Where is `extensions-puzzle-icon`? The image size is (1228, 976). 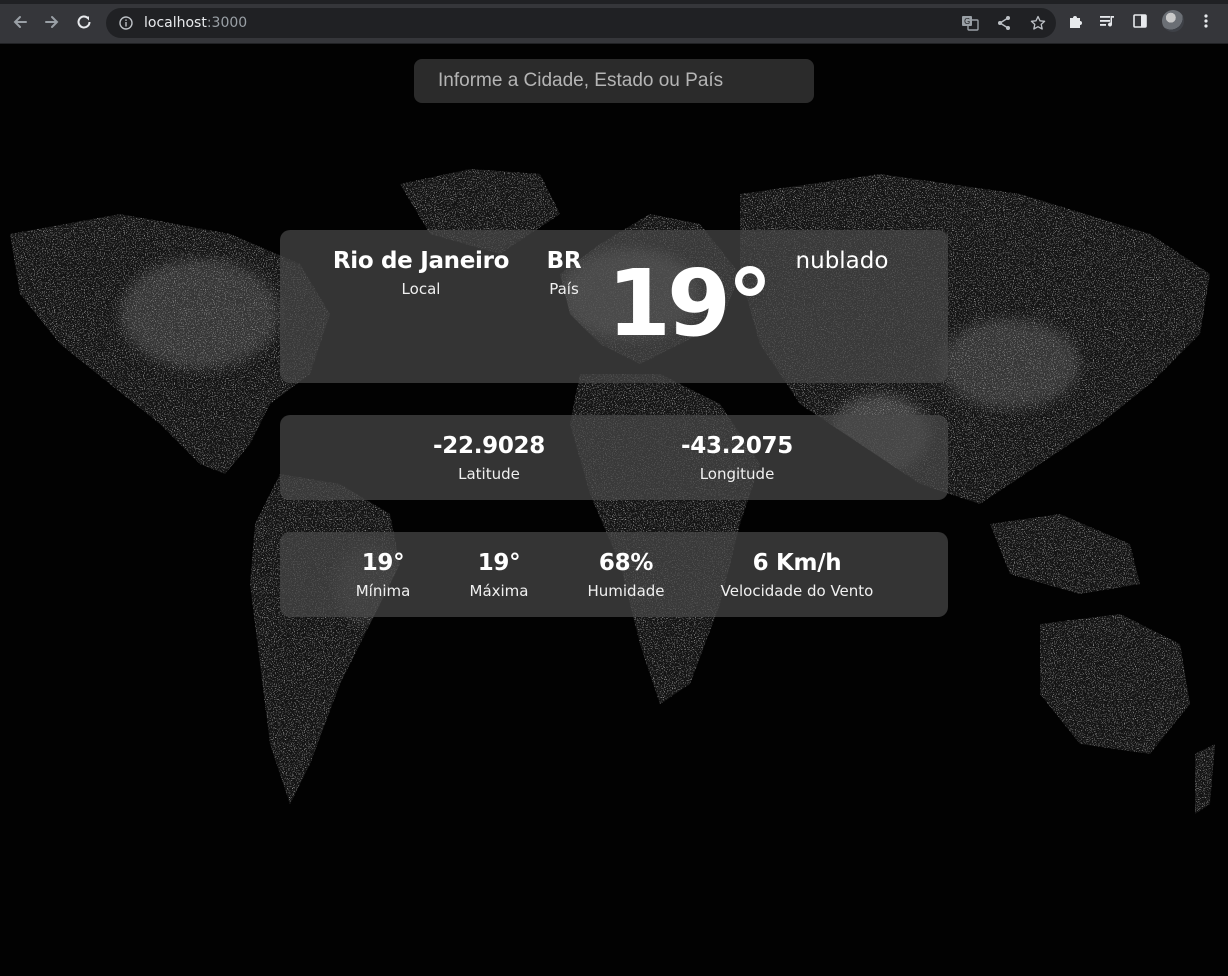 extensions-puzzle-icon is located at coordinates (1076, 21).